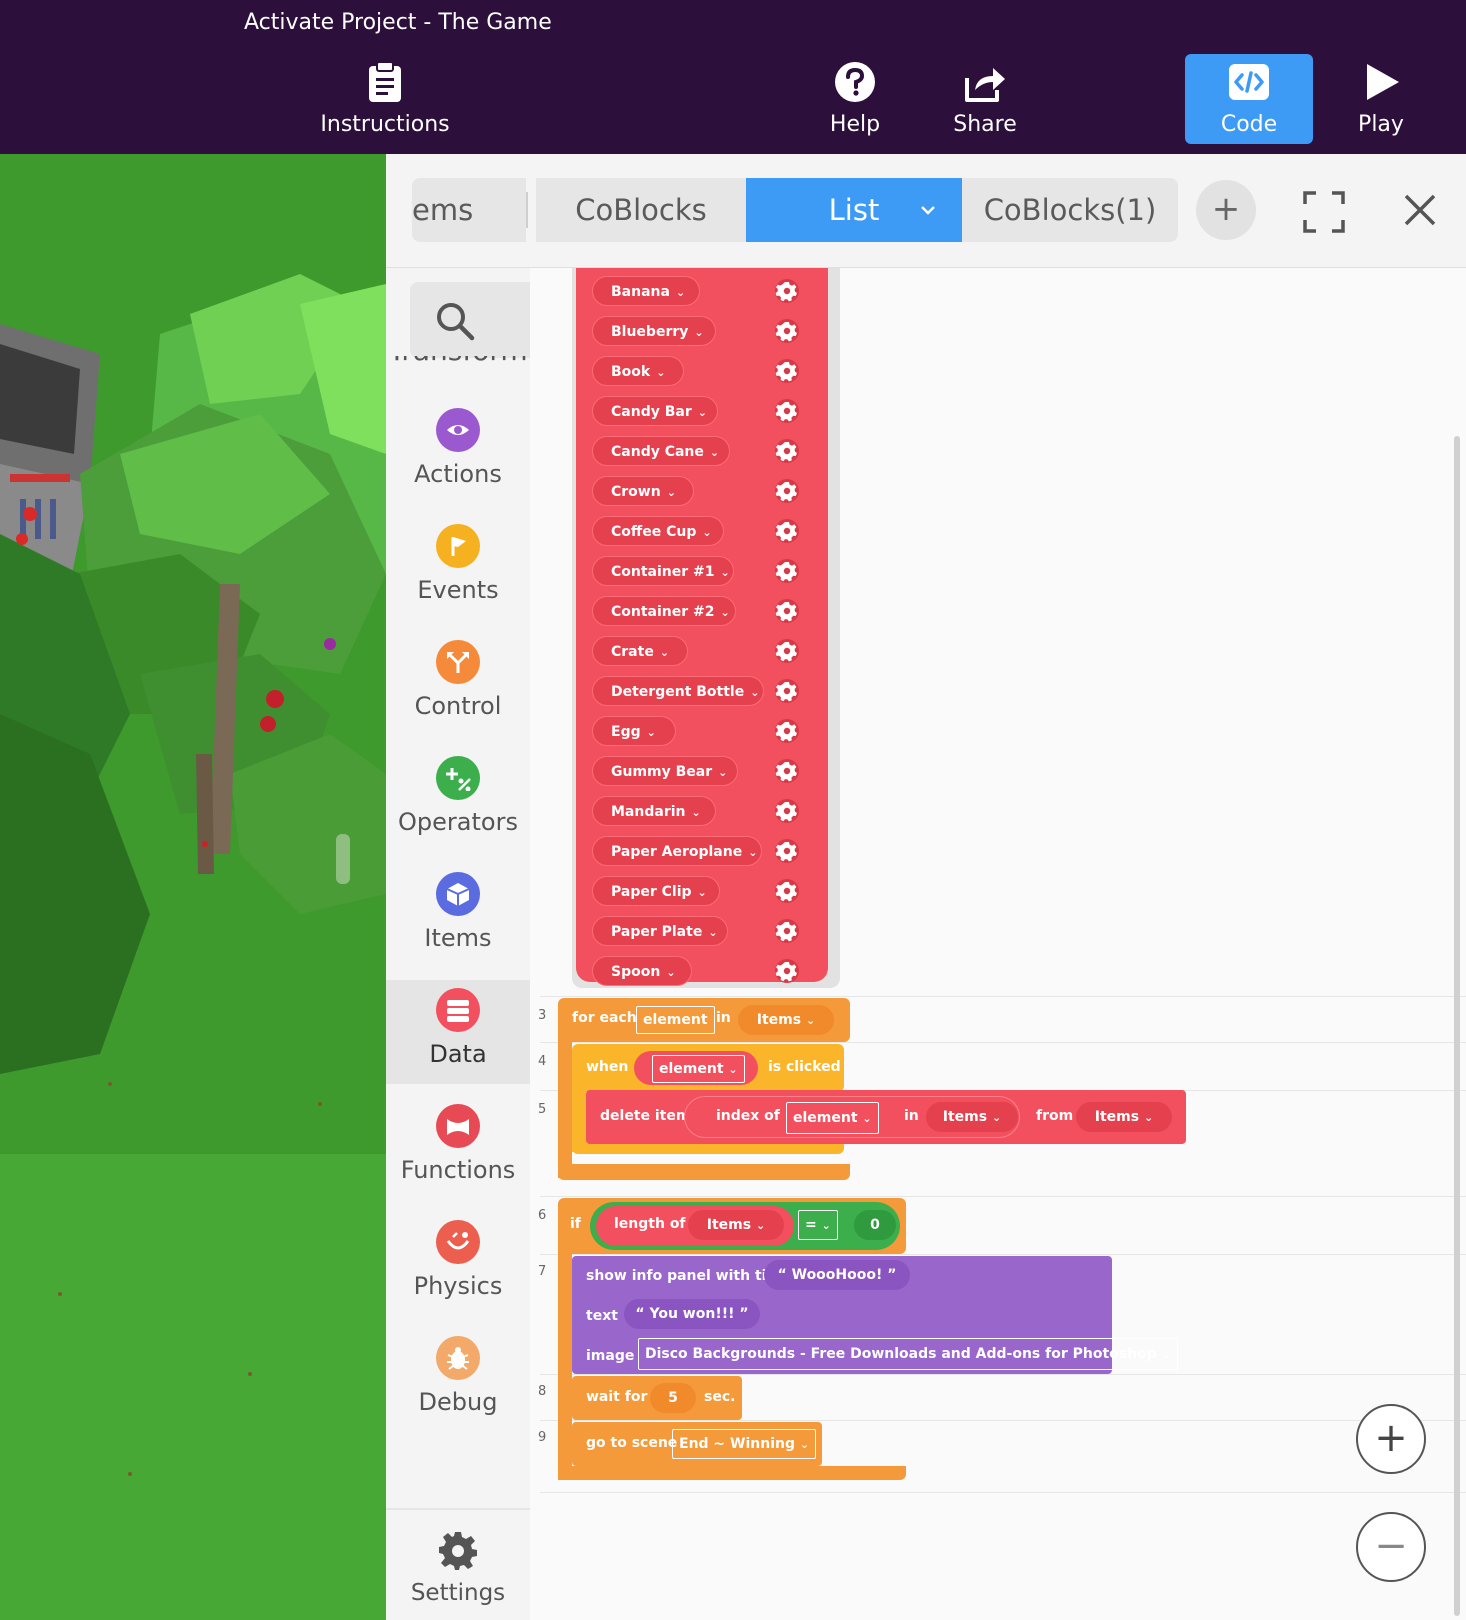 This screenshot has width=1466, height=1620. Describe the element at coordinates (1381, 105) in the screenshot. I see `play-button: Play` at that location.